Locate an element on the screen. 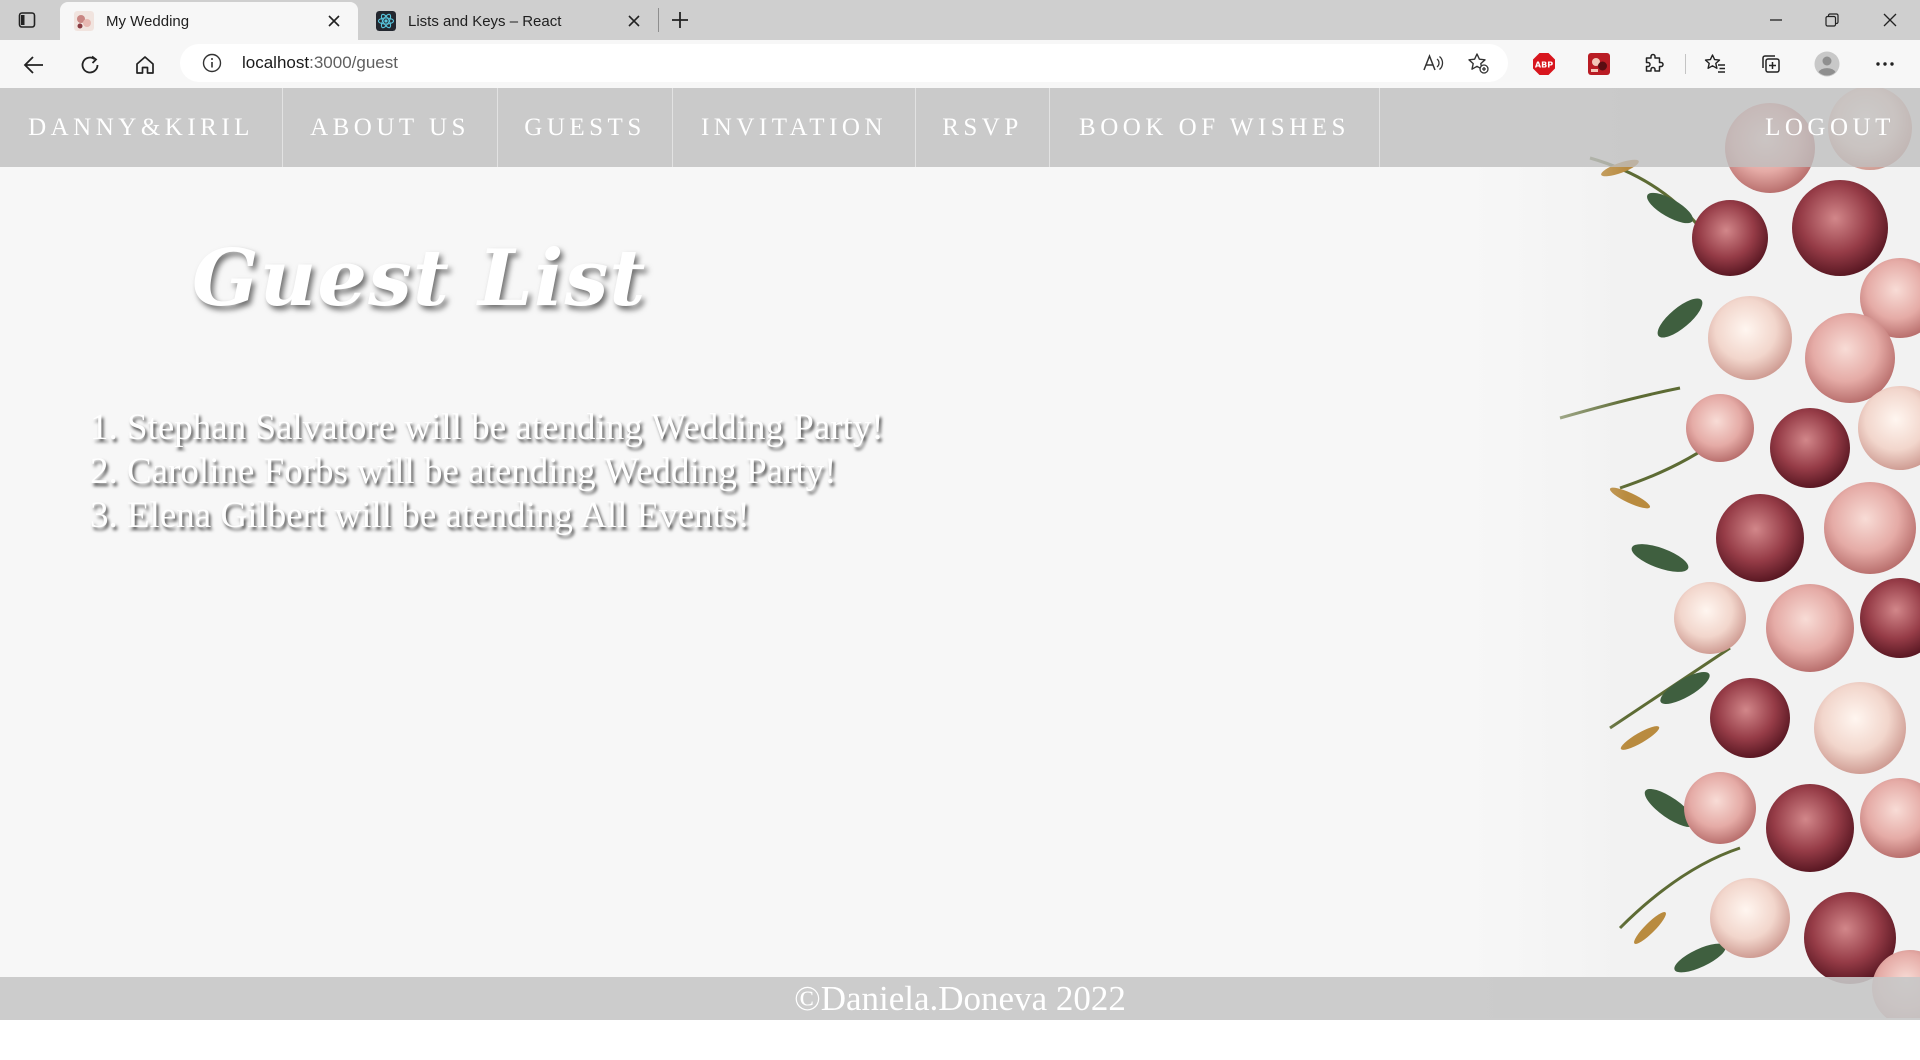  settings-more-icon is located at coordinates (1885, 64).